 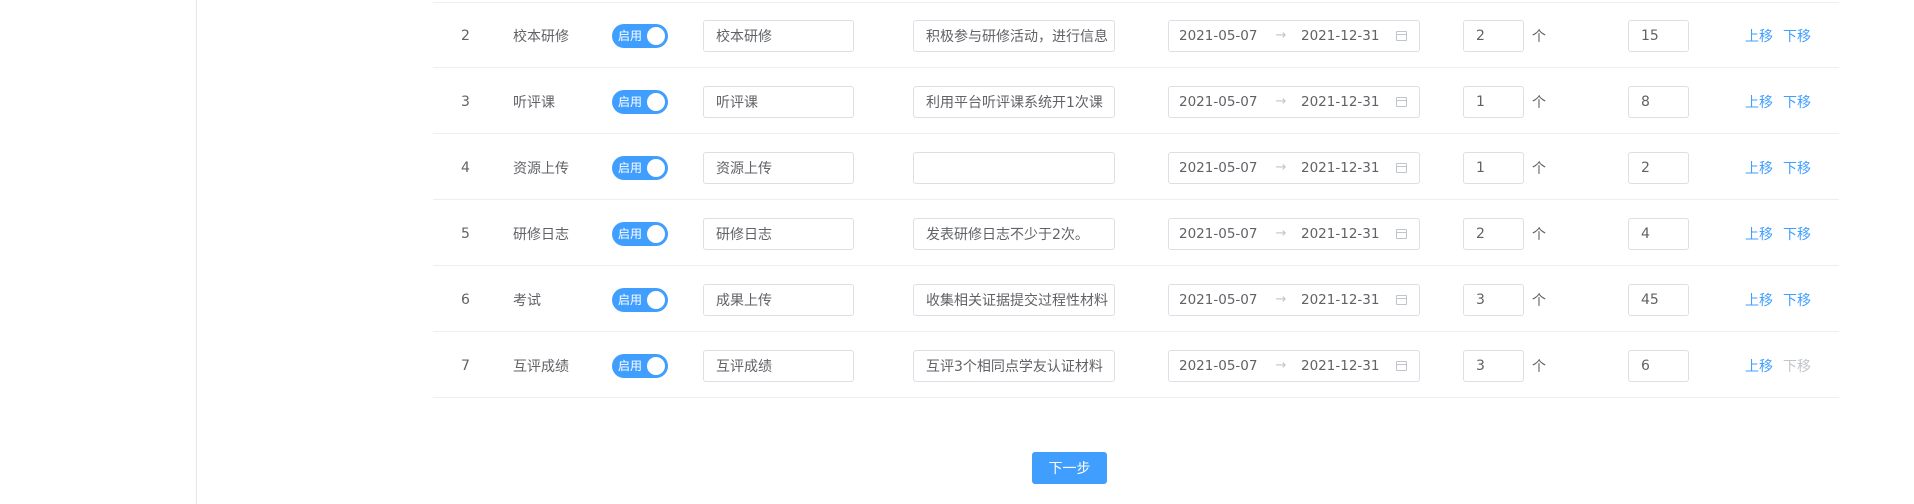 What do you see at coordinates (527, 300) in the screenshot?
I see `task-name: 考试` at bounding box center [527, 300].